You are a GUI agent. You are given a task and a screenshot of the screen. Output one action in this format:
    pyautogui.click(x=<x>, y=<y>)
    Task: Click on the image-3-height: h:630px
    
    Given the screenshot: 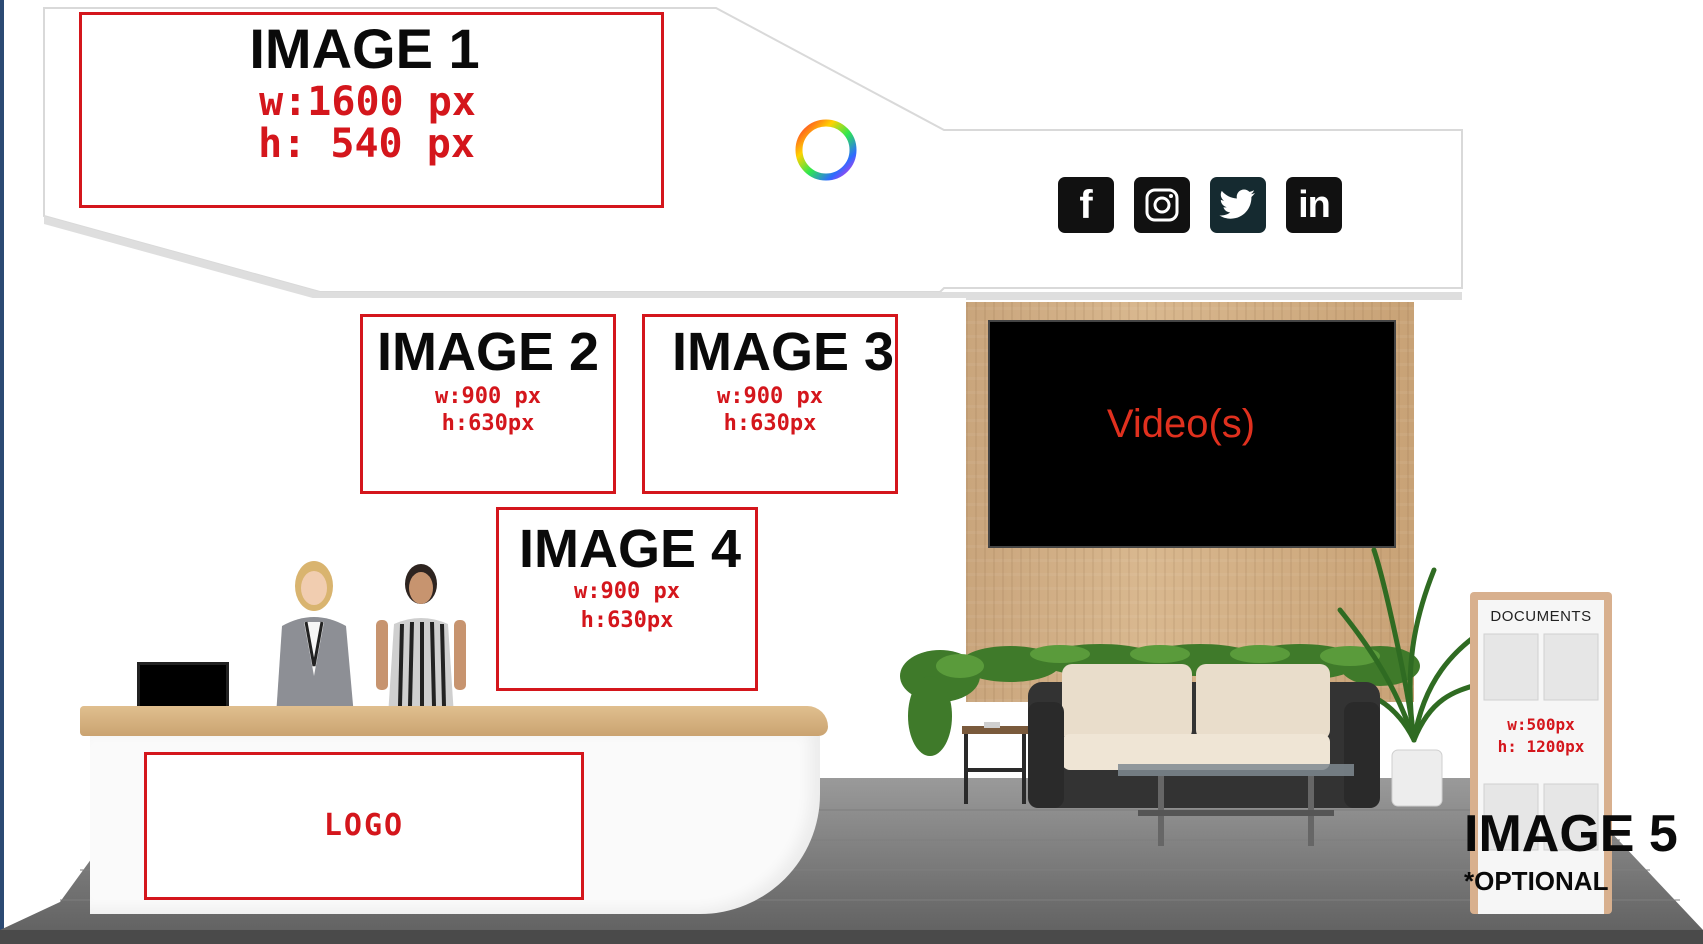 What is the action you would take?
    pyautogui.click(x=770, y=424)
    